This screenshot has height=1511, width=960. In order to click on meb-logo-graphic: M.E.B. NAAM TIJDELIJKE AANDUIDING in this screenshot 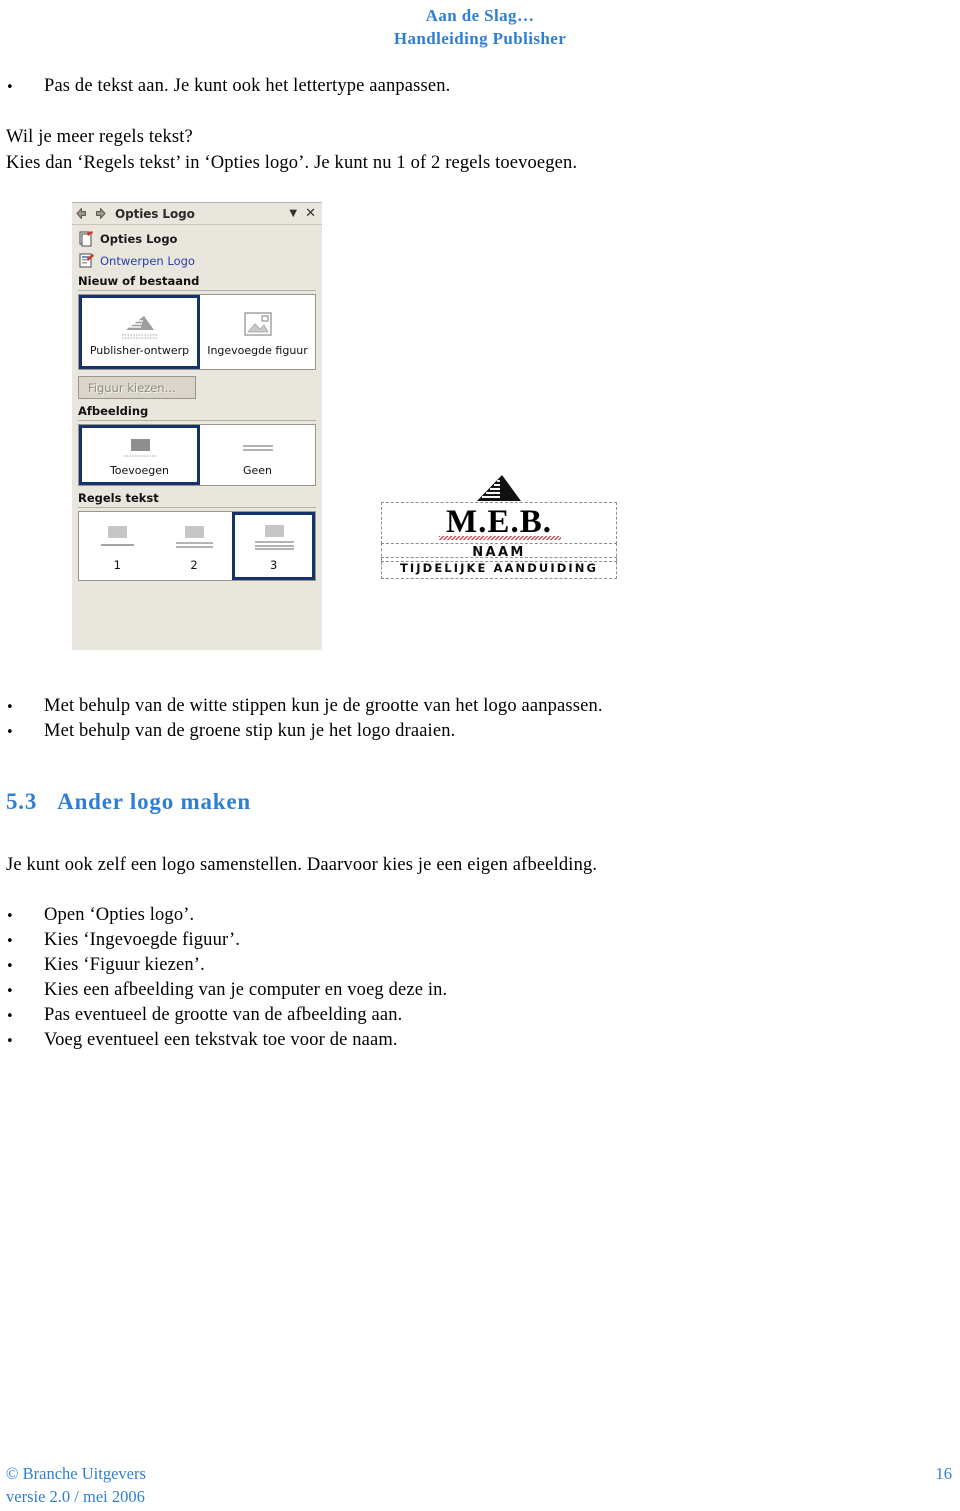, I will do `click(500, 525)`.